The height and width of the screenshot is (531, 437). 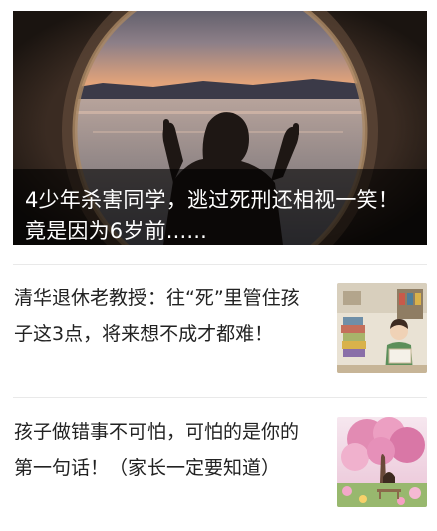 I want to click on article-title: 孩子做错事不可怕，可怕的是你的第一句话！（家长一定要知道）, so click(x=164, y=450).